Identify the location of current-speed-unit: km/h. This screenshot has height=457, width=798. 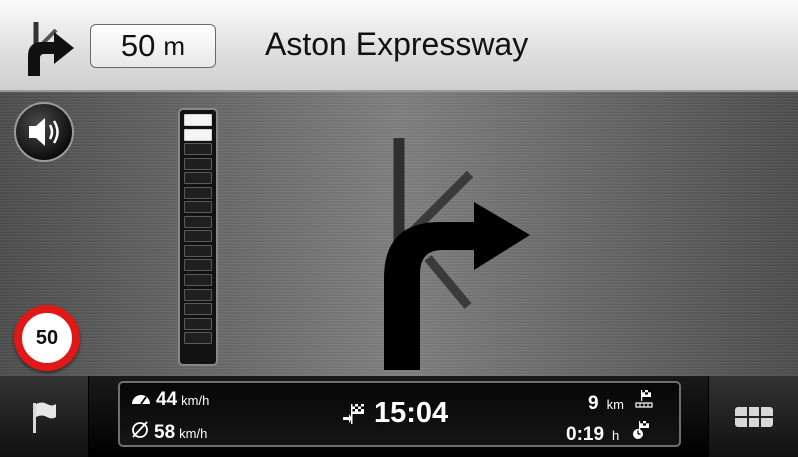
(195, 400).